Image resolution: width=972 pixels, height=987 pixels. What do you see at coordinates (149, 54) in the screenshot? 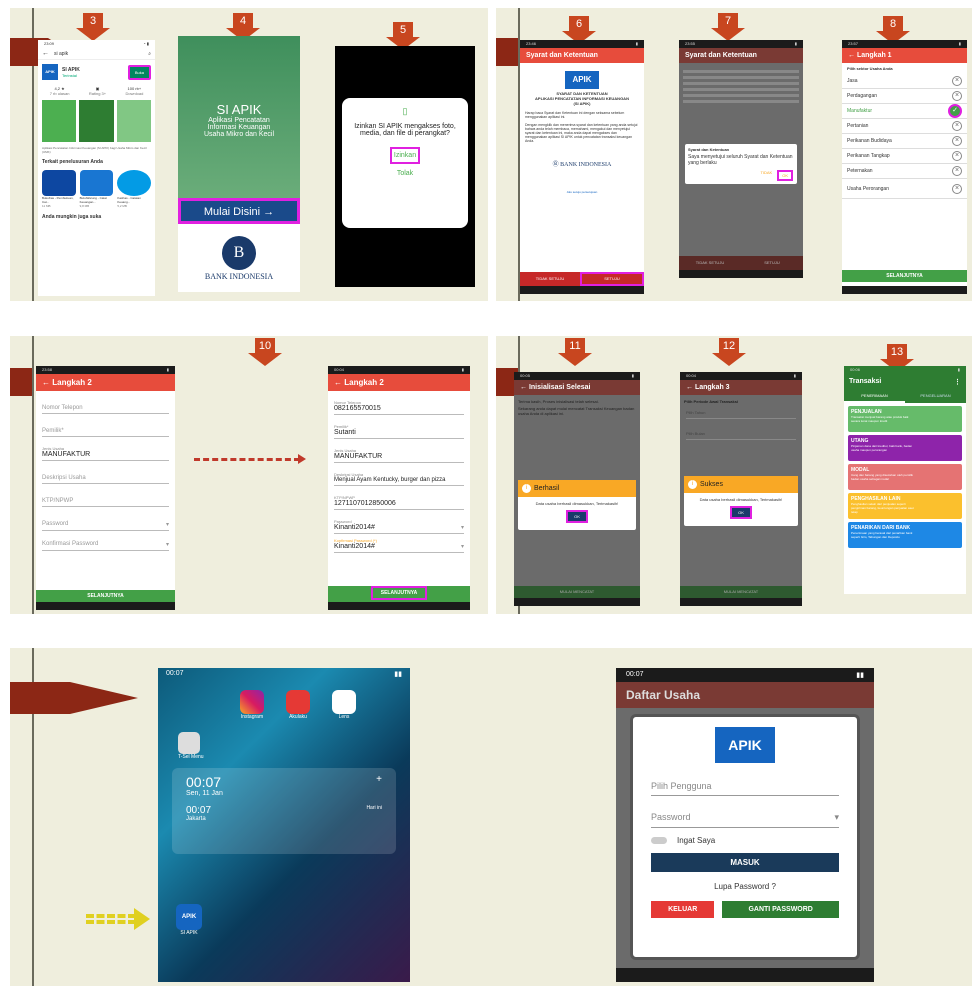
I see `search-icon: ⌕` at bounding box center [149, 54].